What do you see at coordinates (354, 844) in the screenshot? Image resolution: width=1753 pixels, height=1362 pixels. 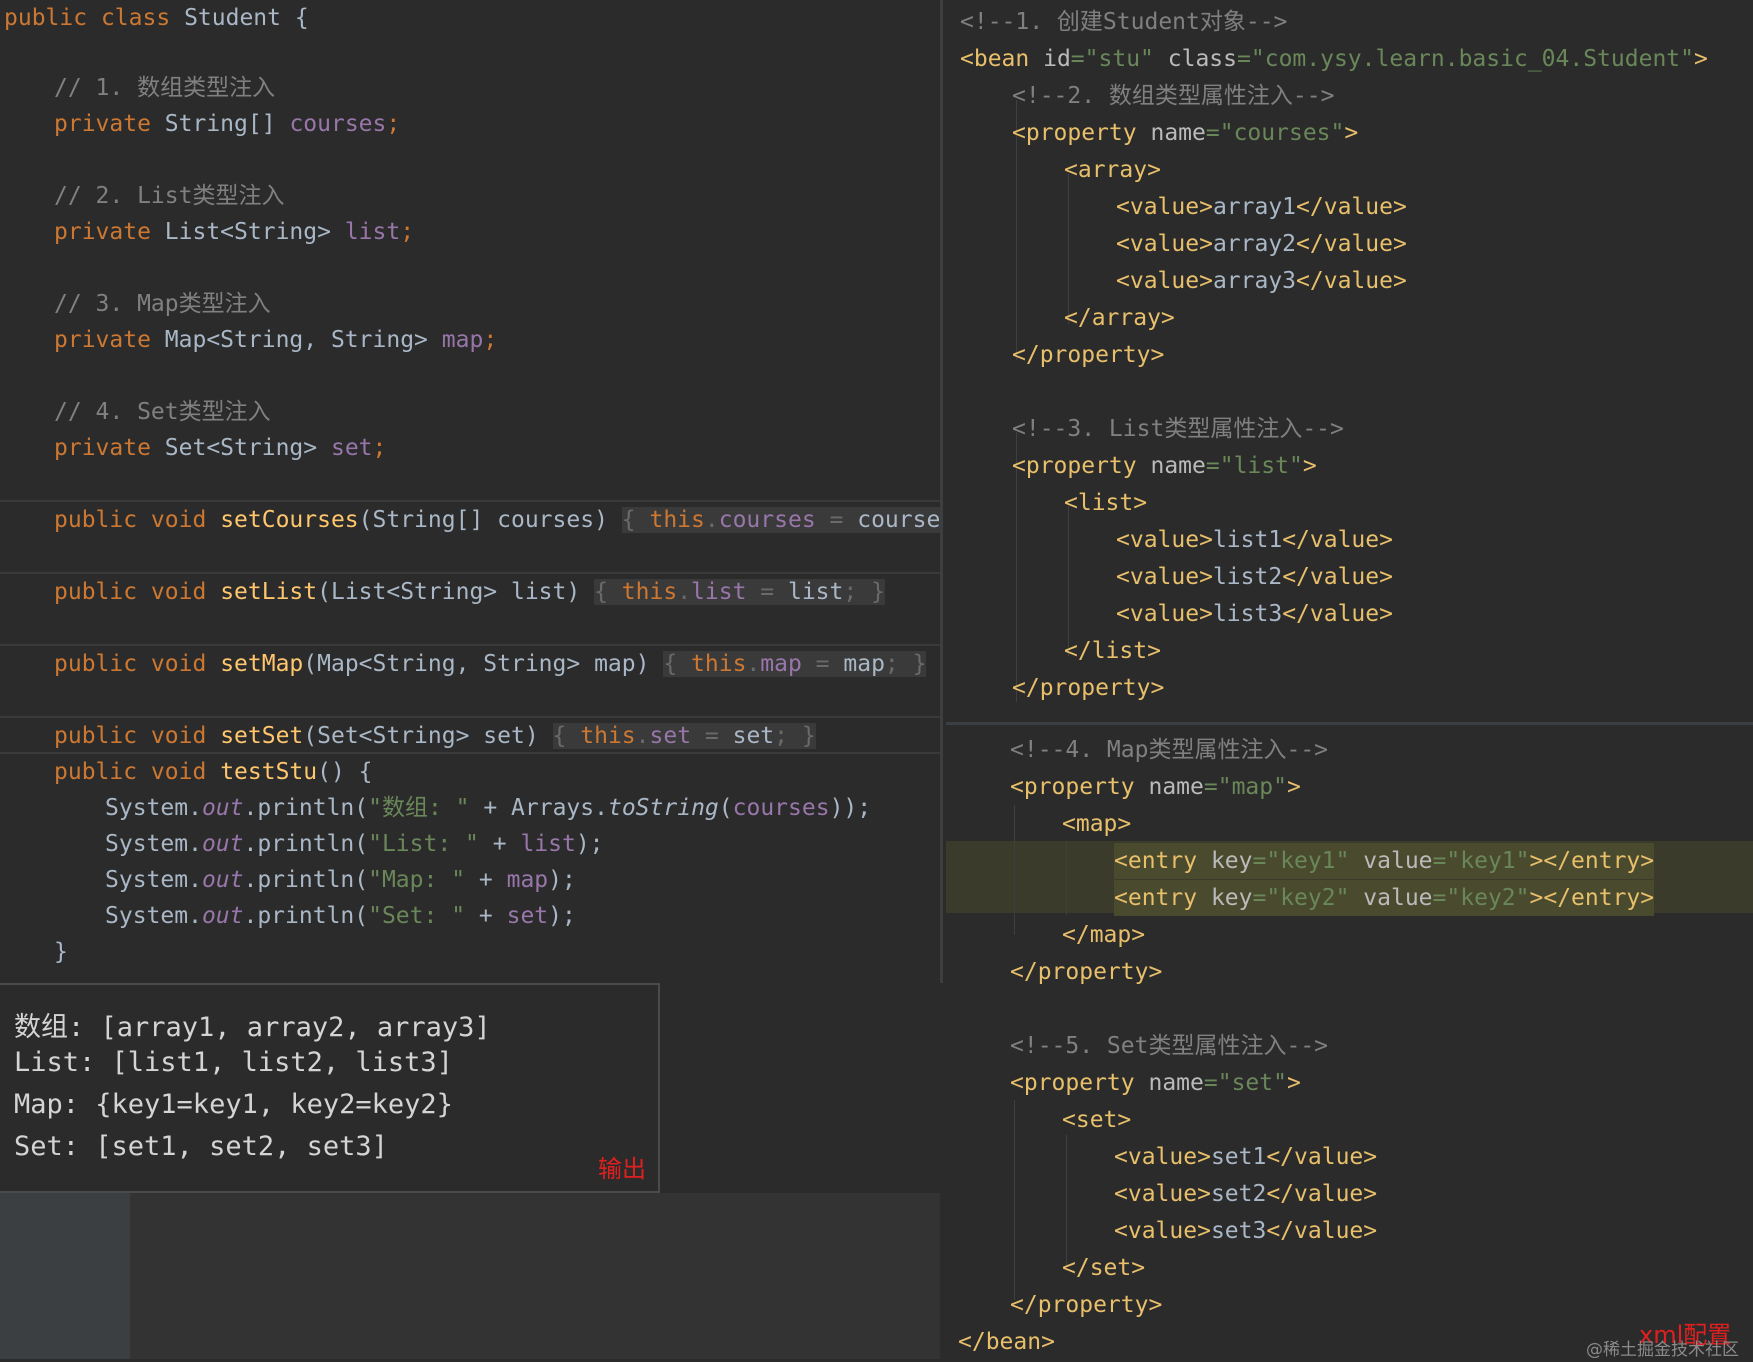 I see `print-statement: System.out.println("List: " + list);` at bounding box center [354, 844].